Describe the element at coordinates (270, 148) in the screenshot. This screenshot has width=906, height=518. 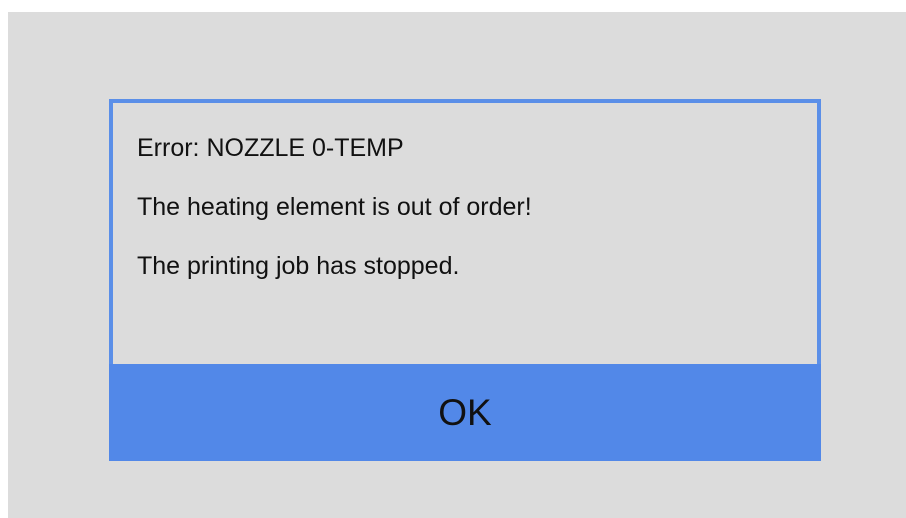
I see `error-code-text: Error: NOZZLE 0-TEMP` at that location.